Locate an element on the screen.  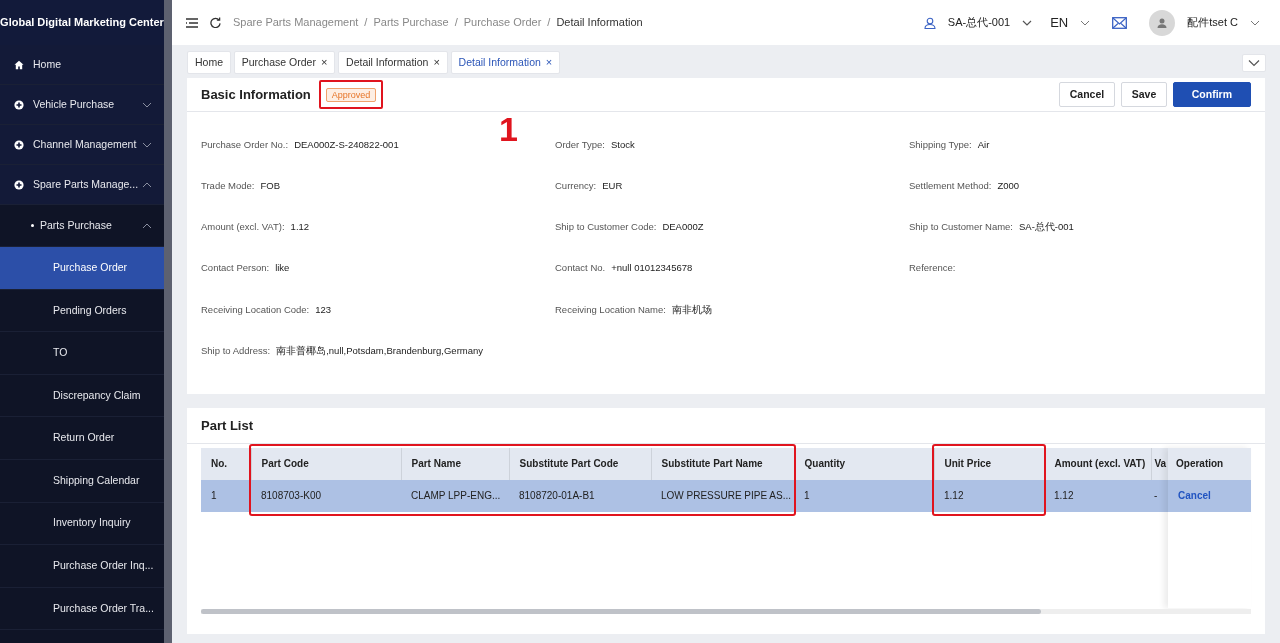
field-value: +null 01012345678 is located at coordinates (652, 268).